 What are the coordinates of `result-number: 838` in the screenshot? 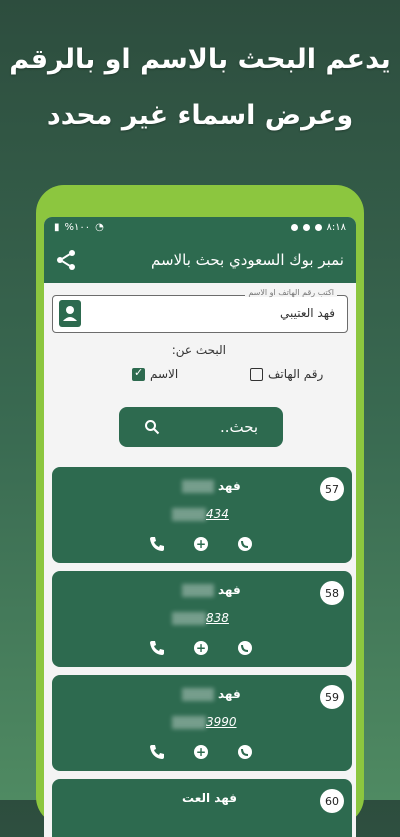 It's located at (200, 618).